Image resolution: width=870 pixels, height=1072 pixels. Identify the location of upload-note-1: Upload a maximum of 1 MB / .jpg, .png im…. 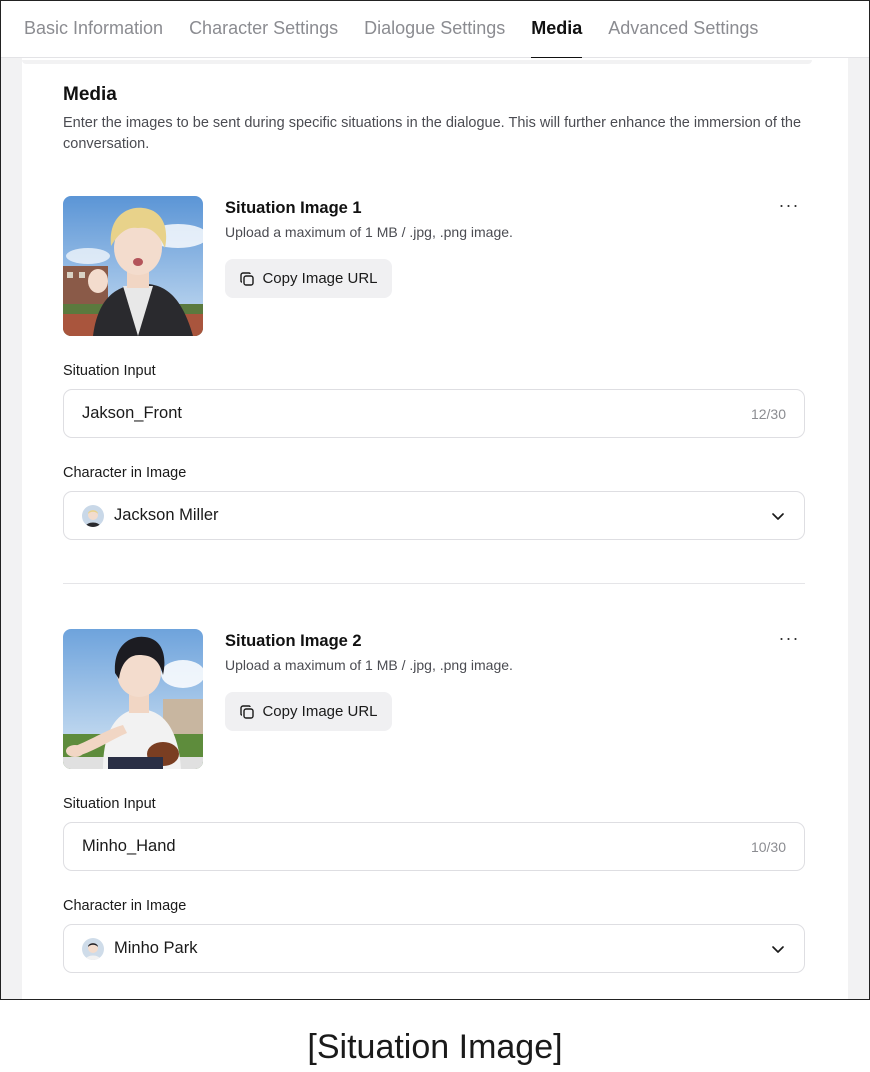
(369, 232).